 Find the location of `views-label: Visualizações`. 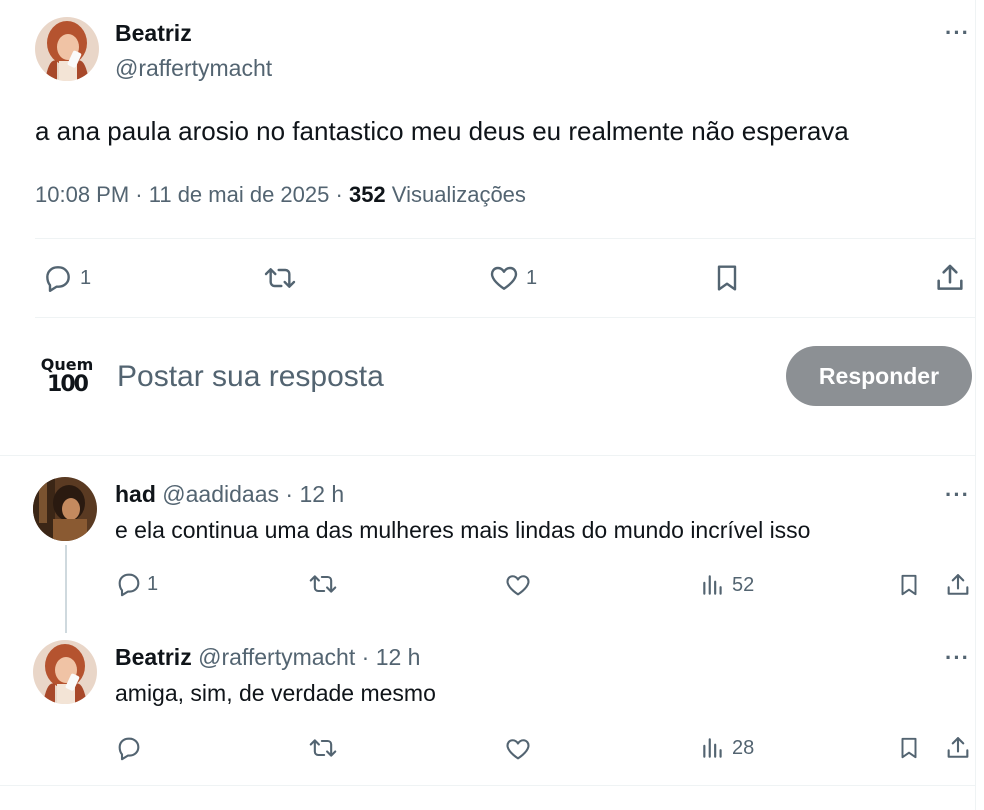

views-label: Visualizações is located at coordinates (458, 194).